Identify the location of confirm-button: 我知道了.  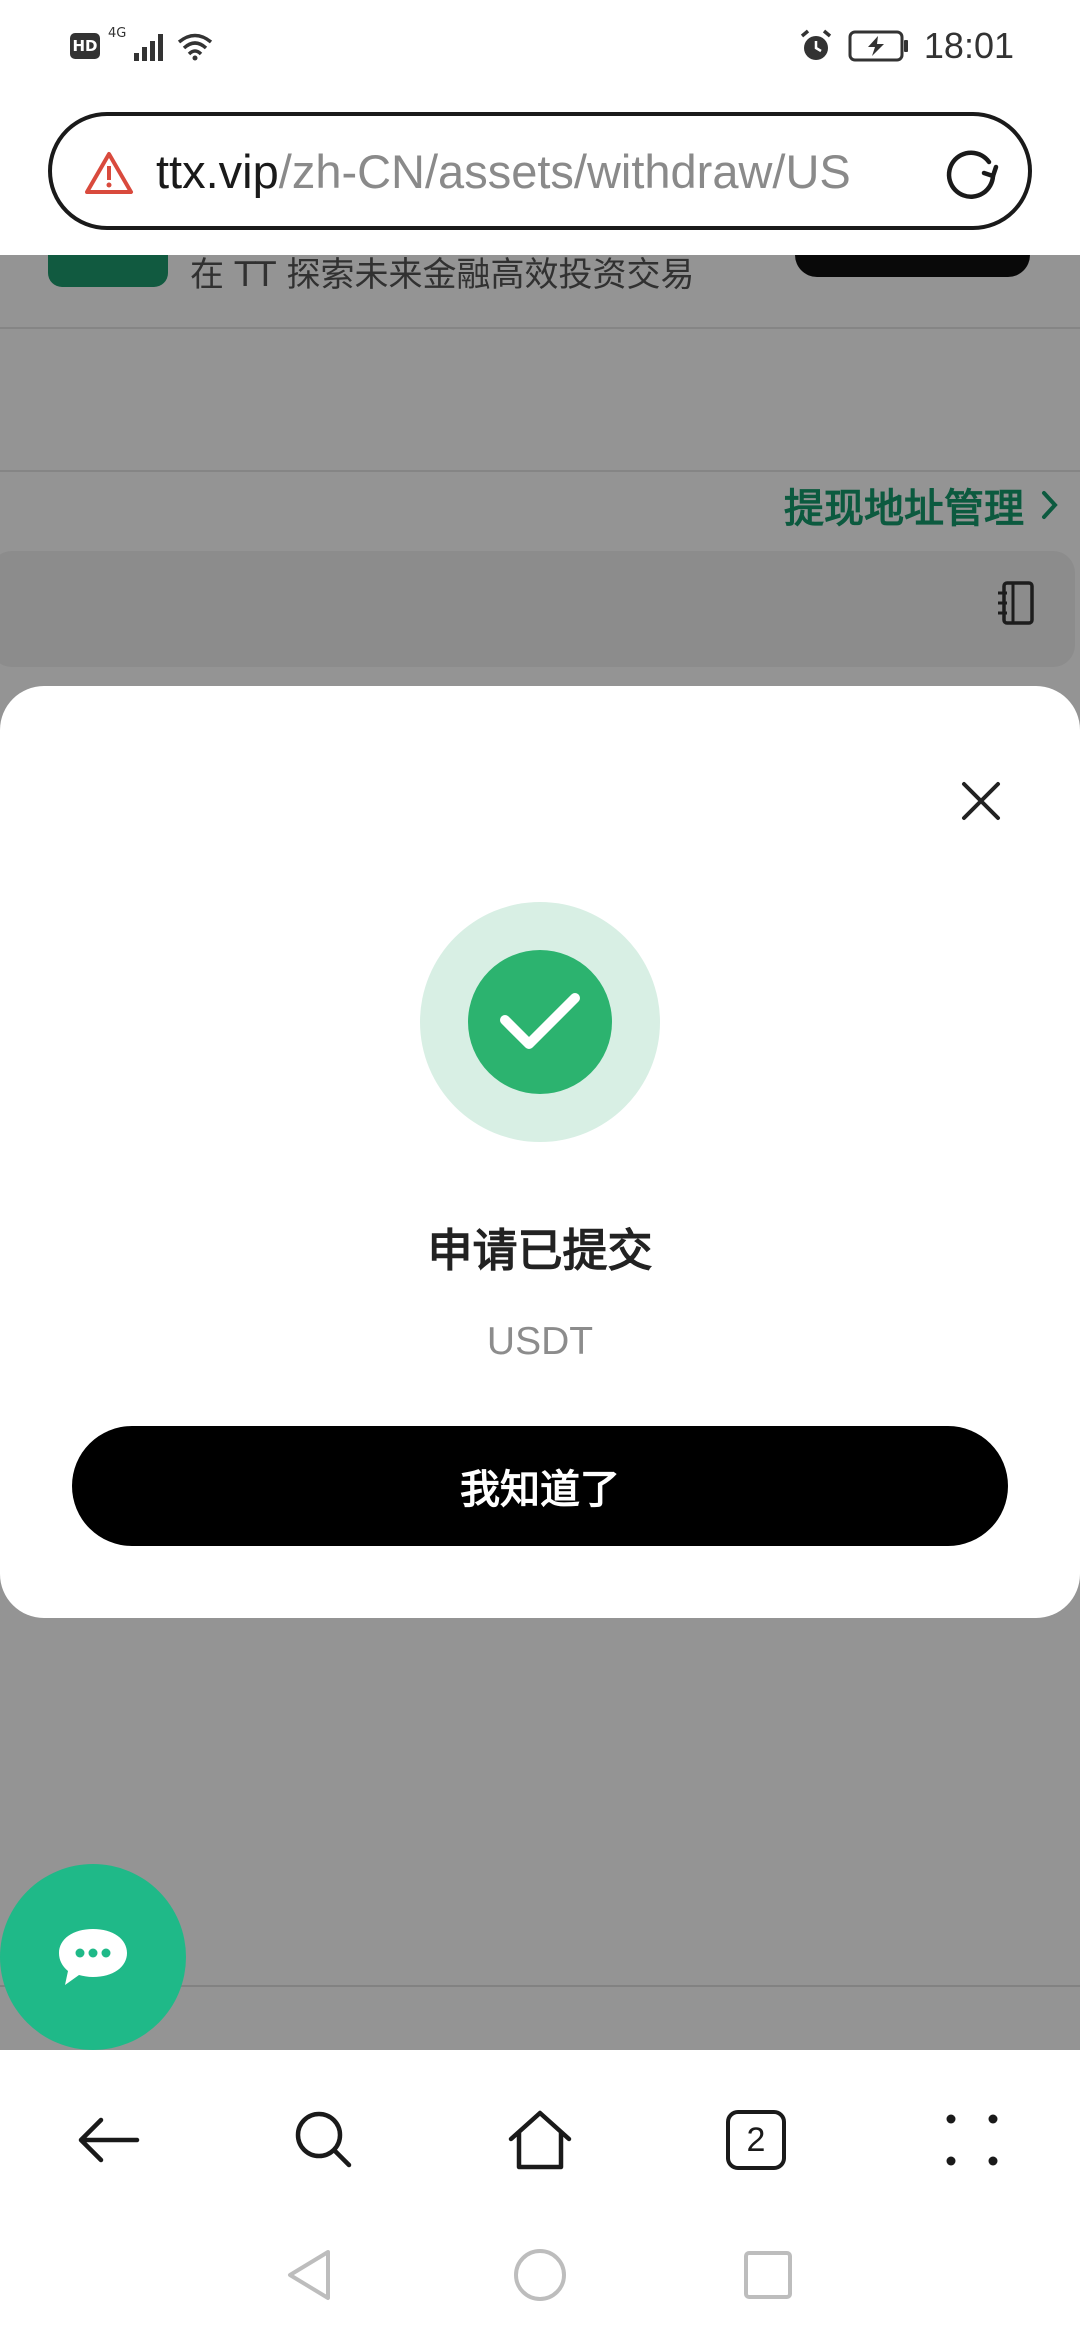
(540, 1486).